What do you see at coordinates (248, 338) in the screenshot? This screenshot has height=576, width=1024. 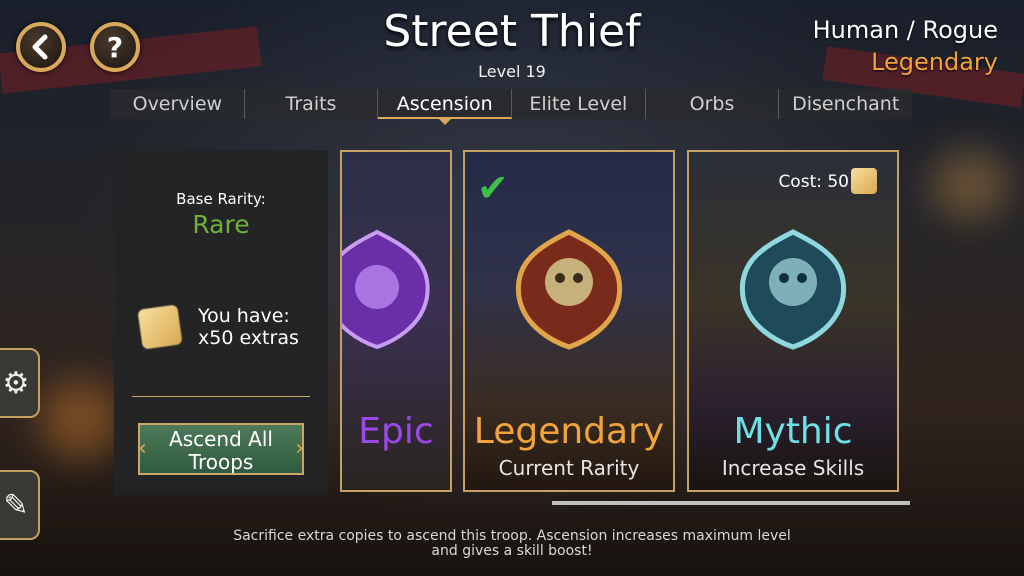 I see `extras-value: x50 extras` at bounding box center [248, 338].